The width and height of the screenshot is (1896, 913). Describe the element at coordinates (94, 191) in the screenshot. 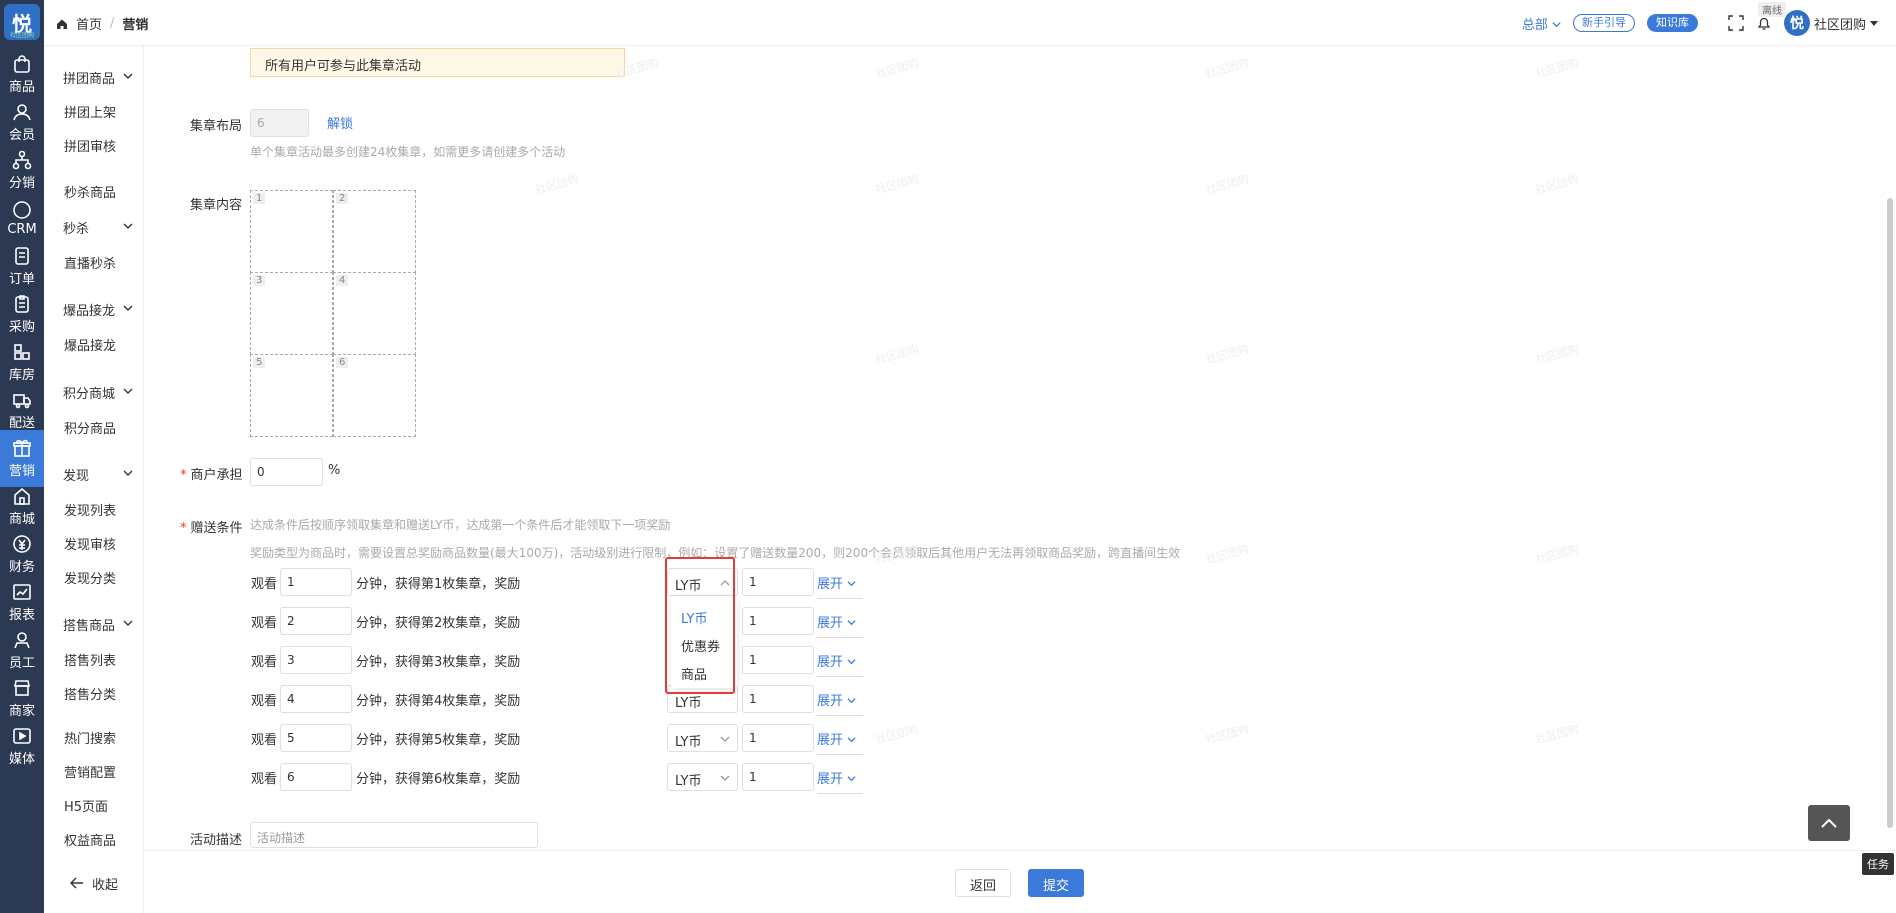

I see `submenu-item-seckill-goods: 秒杀商品` at that location.